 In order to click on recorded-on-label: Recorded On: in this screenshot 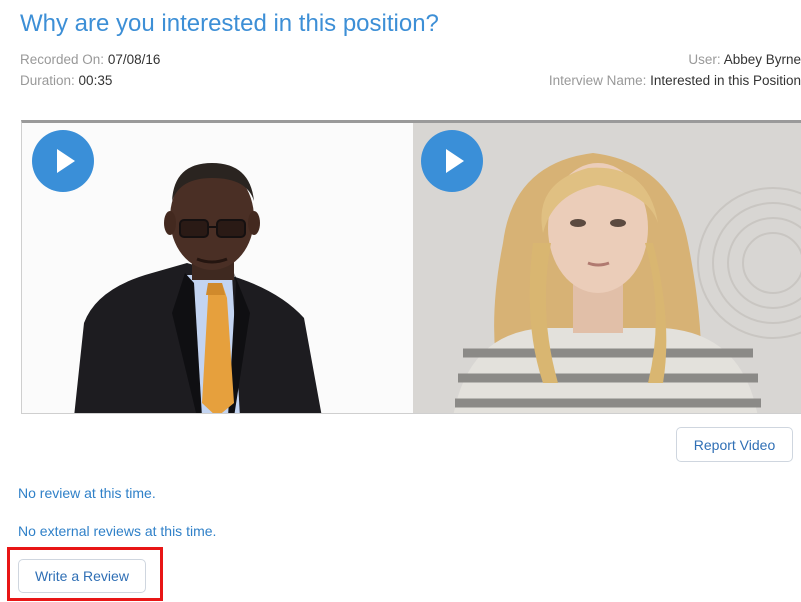, I will do `click(62, 59)`.